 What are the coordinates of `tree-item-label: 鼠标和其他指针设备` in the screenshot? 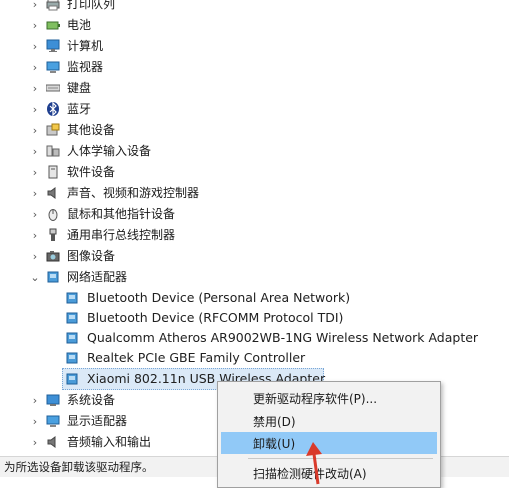 It's located at (121, 214).